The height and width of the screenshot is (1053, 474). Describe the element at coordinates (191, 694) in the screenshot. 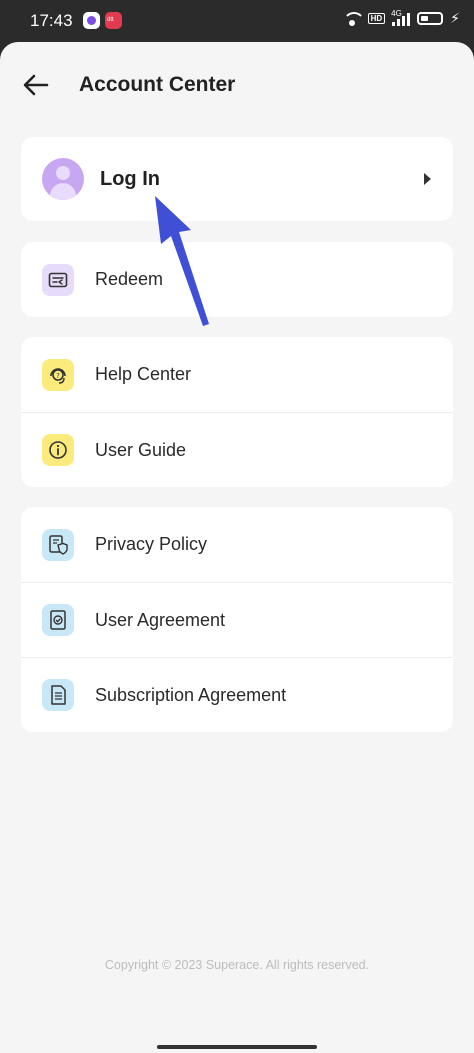

I see `menu-item-label: Subscription Agreement` at that location.